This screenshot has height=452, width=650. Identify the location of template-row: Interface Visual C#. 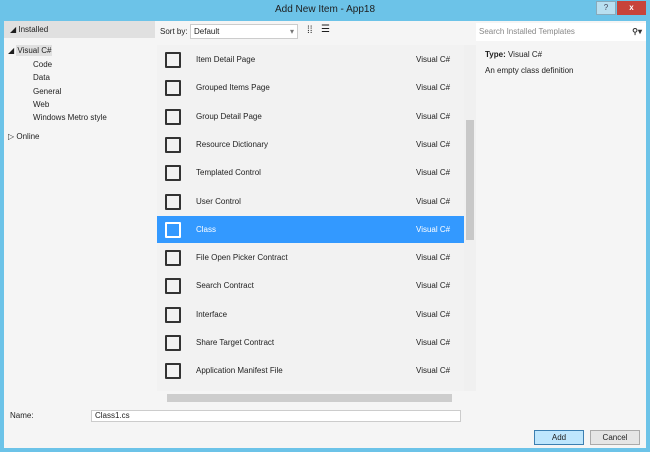
(310, 314).